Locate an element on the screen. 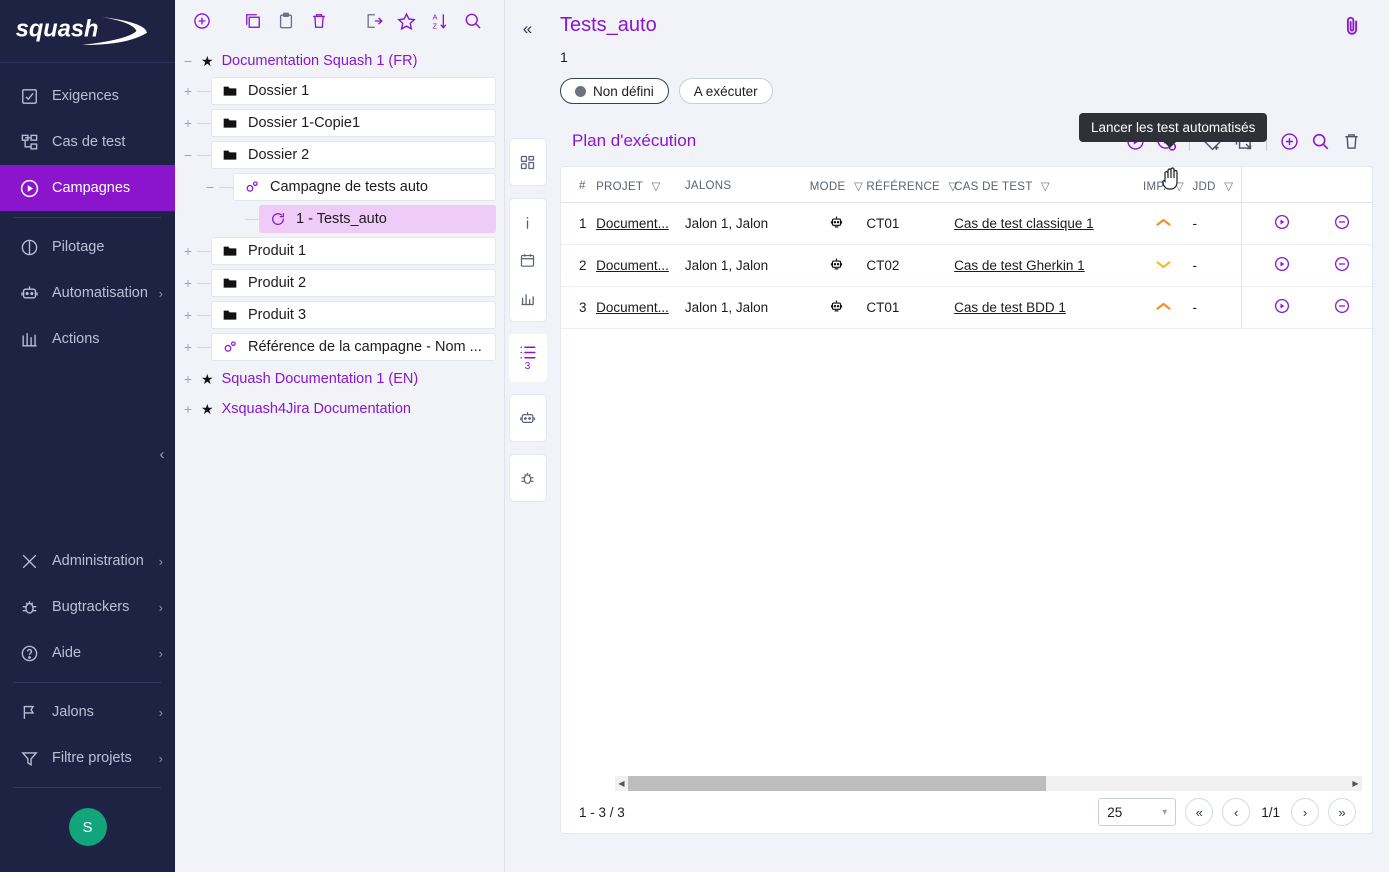  column-header-cas-de-test: CAS DE TEST ▽ is located at coordinates (1044, 185).